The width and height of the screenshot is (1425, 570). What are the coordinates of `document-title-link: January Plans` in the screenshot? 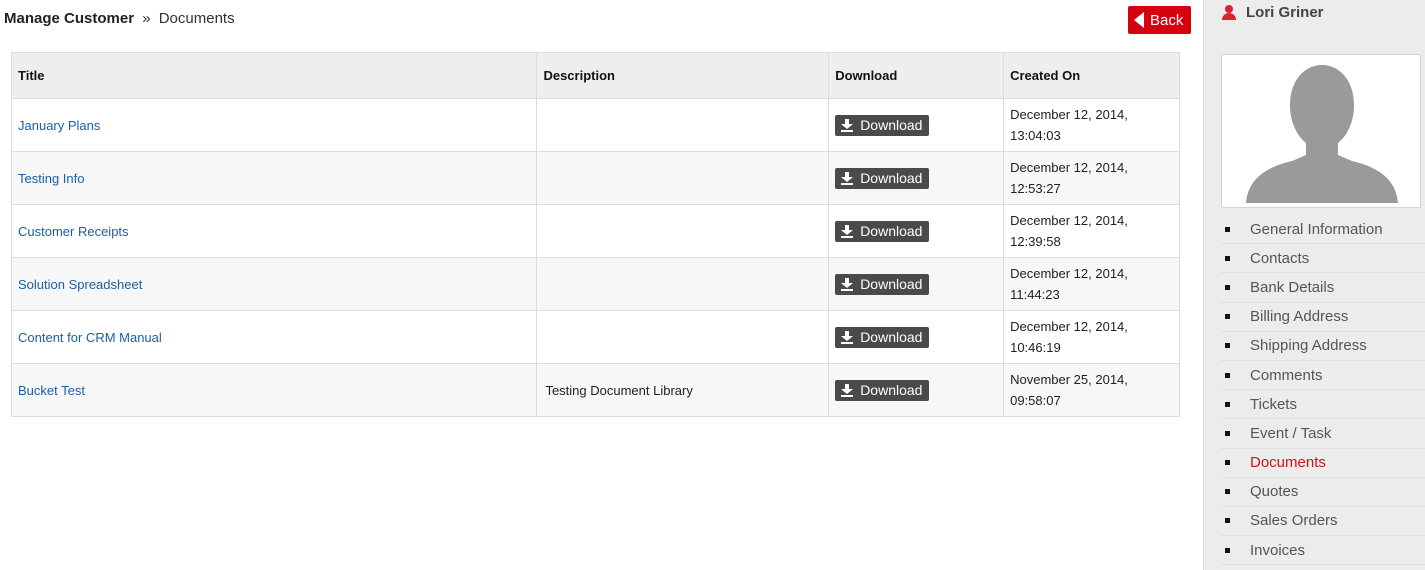 It's located at (59, 125).